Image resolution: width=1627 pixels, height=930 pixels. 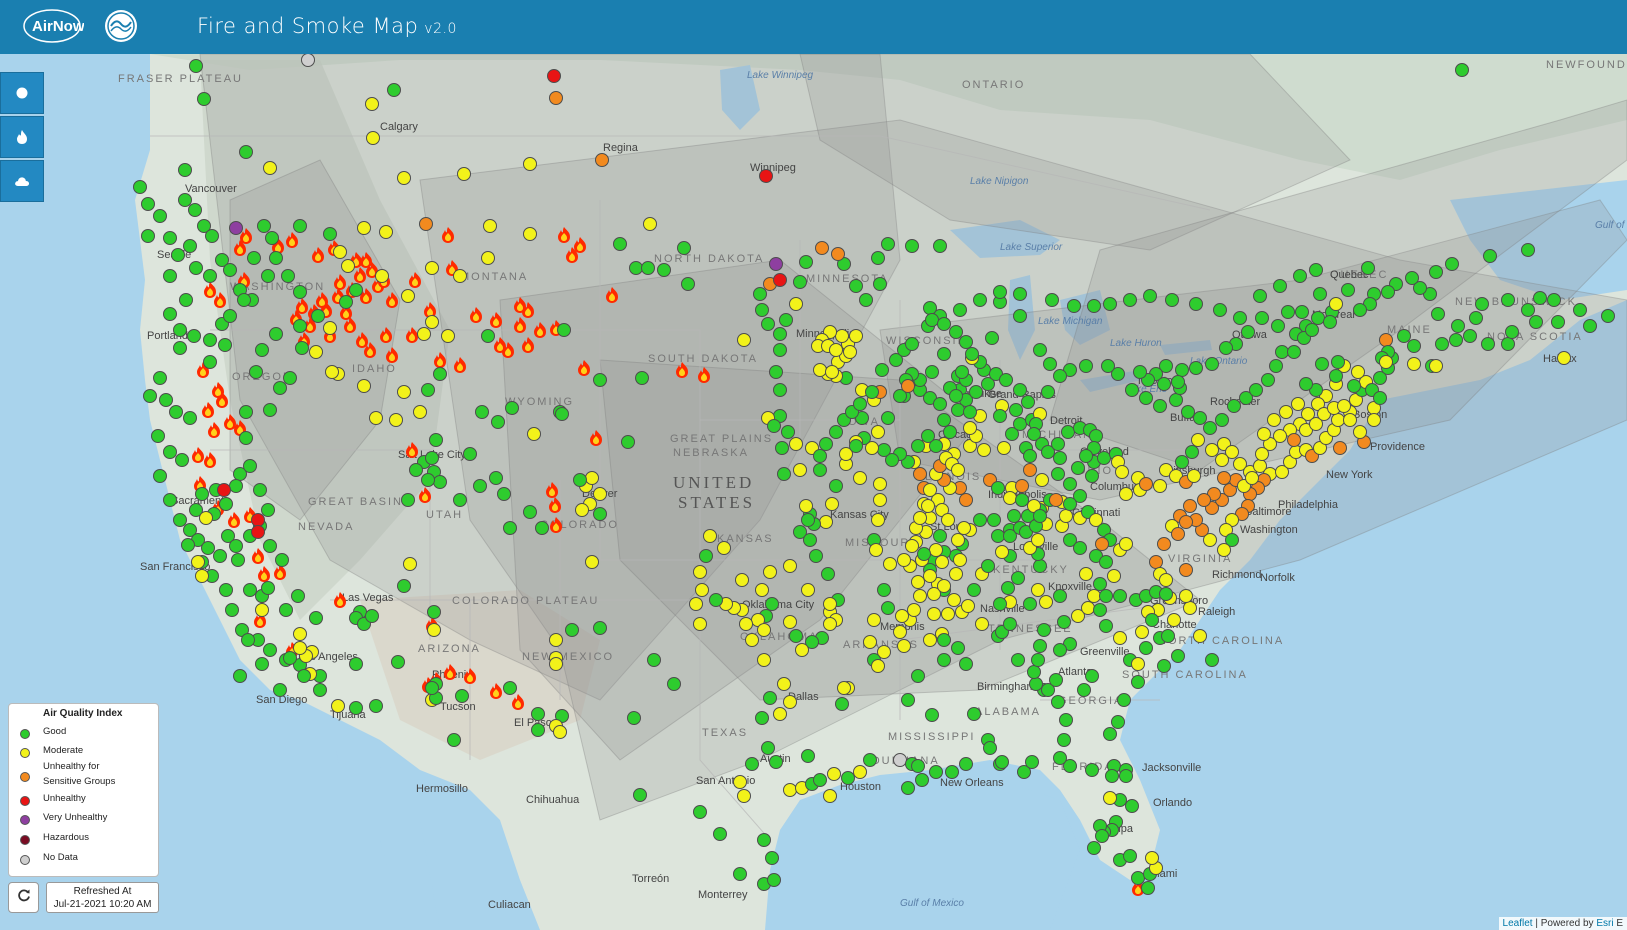 What do you see at coordinates (121, 26) in the screenshot?
I see `epa-logo` at bounding box center [121, 26].